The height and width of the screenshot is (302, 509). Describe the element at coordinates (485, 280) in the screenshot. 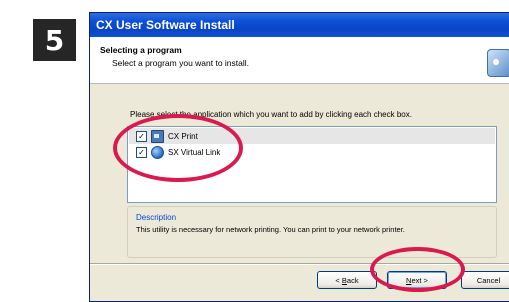

I see `cancel-button: Cancel` at that location.